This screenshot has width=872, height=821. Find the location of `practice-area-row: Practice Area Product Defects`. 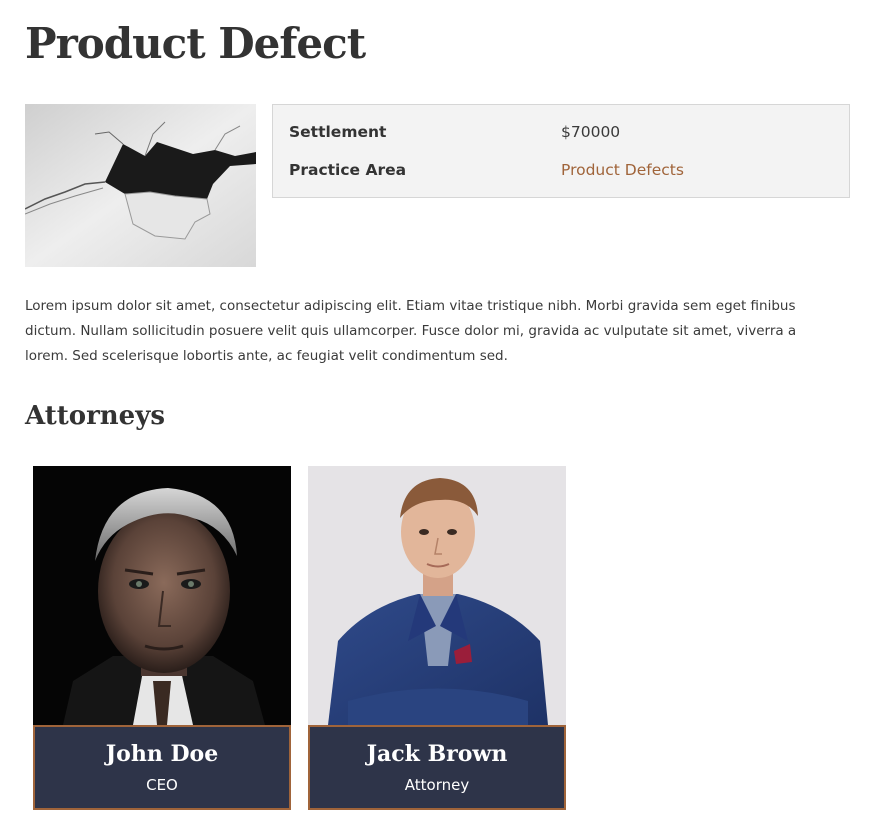

practice-area-row: Practice Area Product Defects is located at coordinates (561, 170).